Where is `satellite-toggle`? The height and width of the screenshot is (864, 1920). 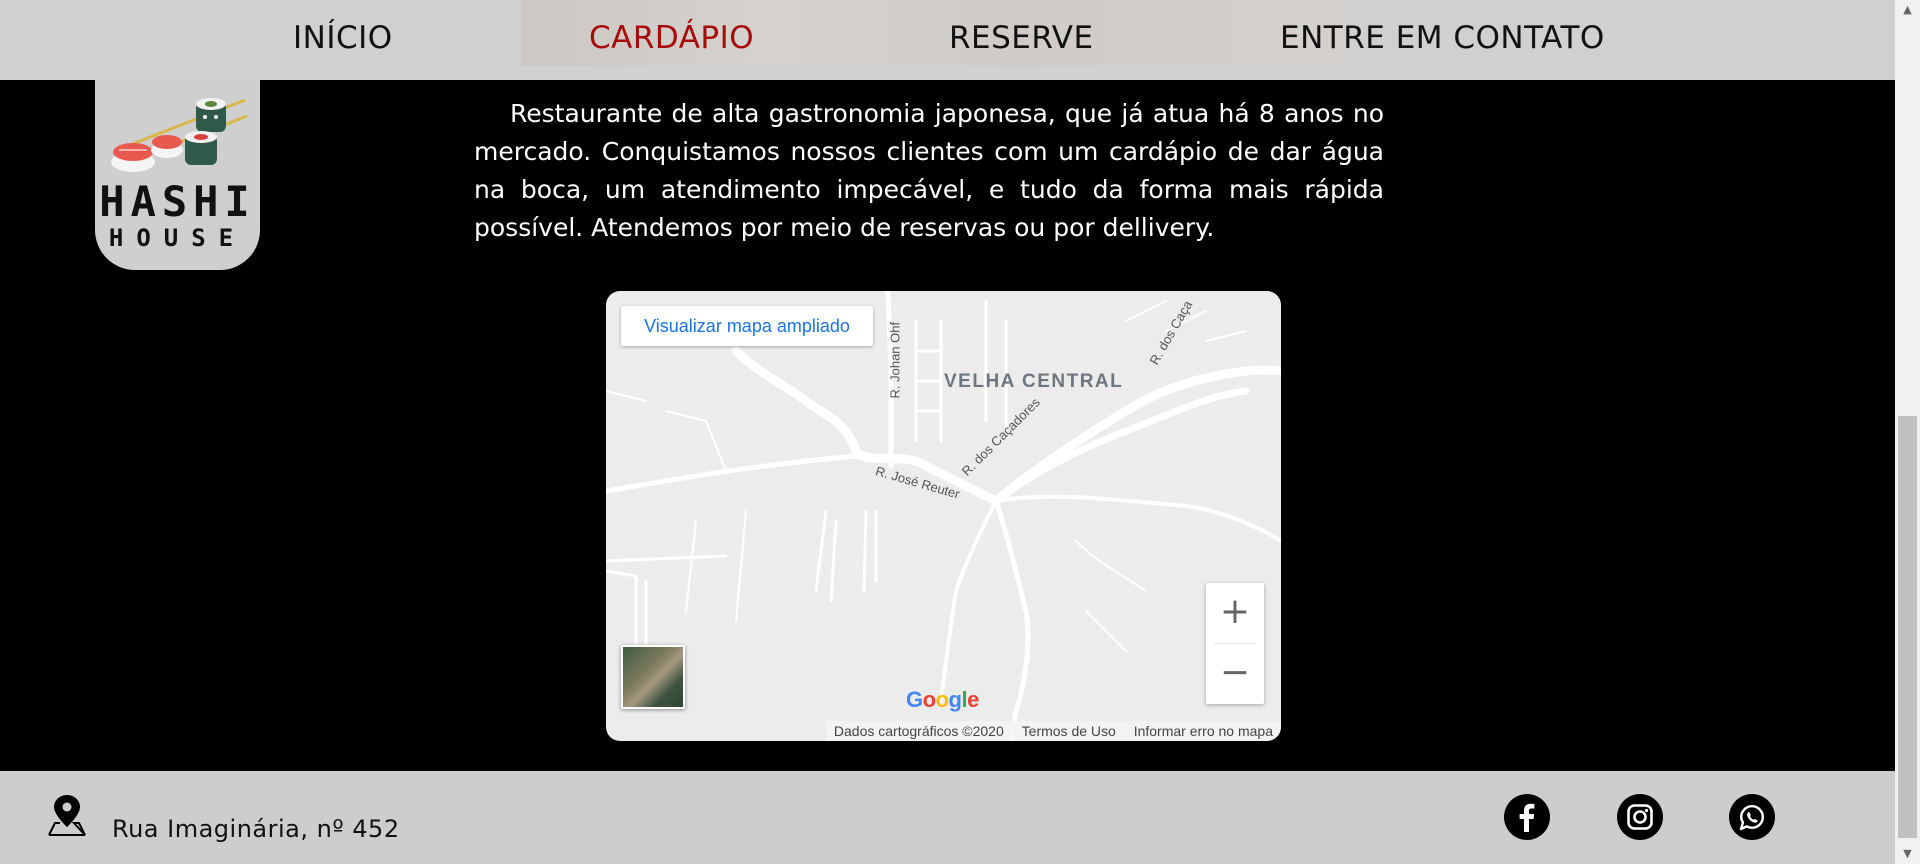
satellite-toggle is located at coordinates (653, 677).